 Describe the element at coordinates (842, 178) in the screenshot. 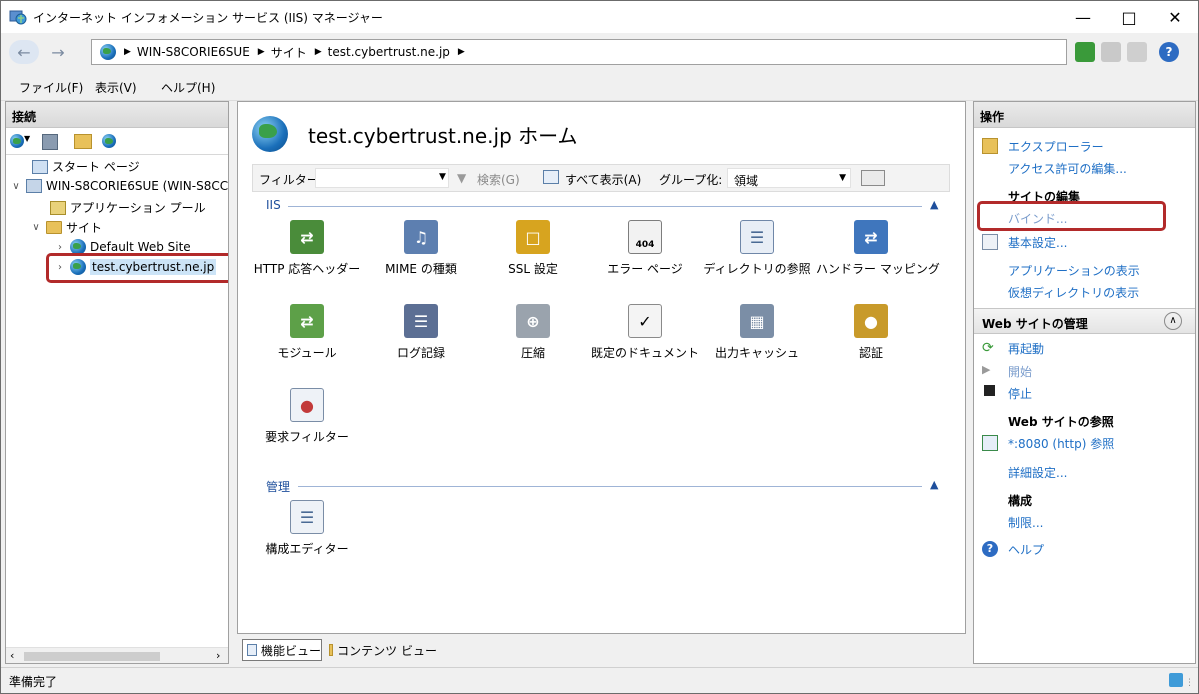

I see `chevron-down-icon: ▼` at that location.